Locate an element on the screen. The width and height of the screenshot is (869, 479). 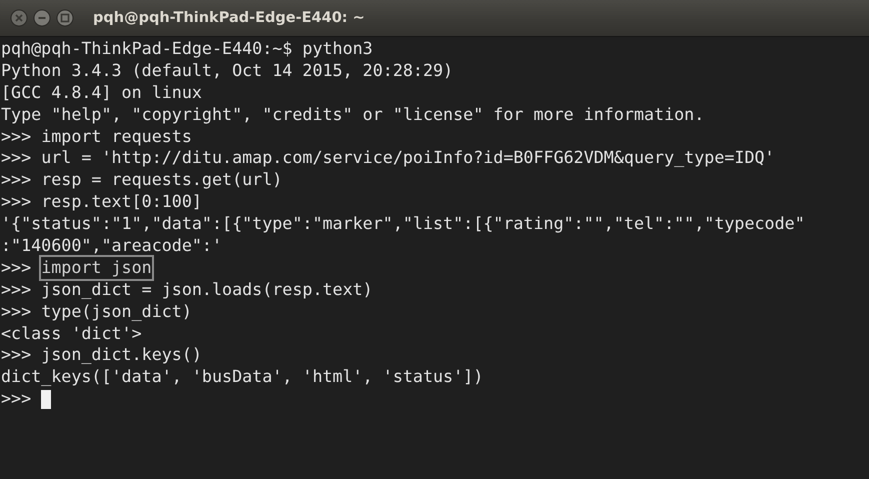
command-text: resp.text[0:100] is located at coordinates (121, 202).